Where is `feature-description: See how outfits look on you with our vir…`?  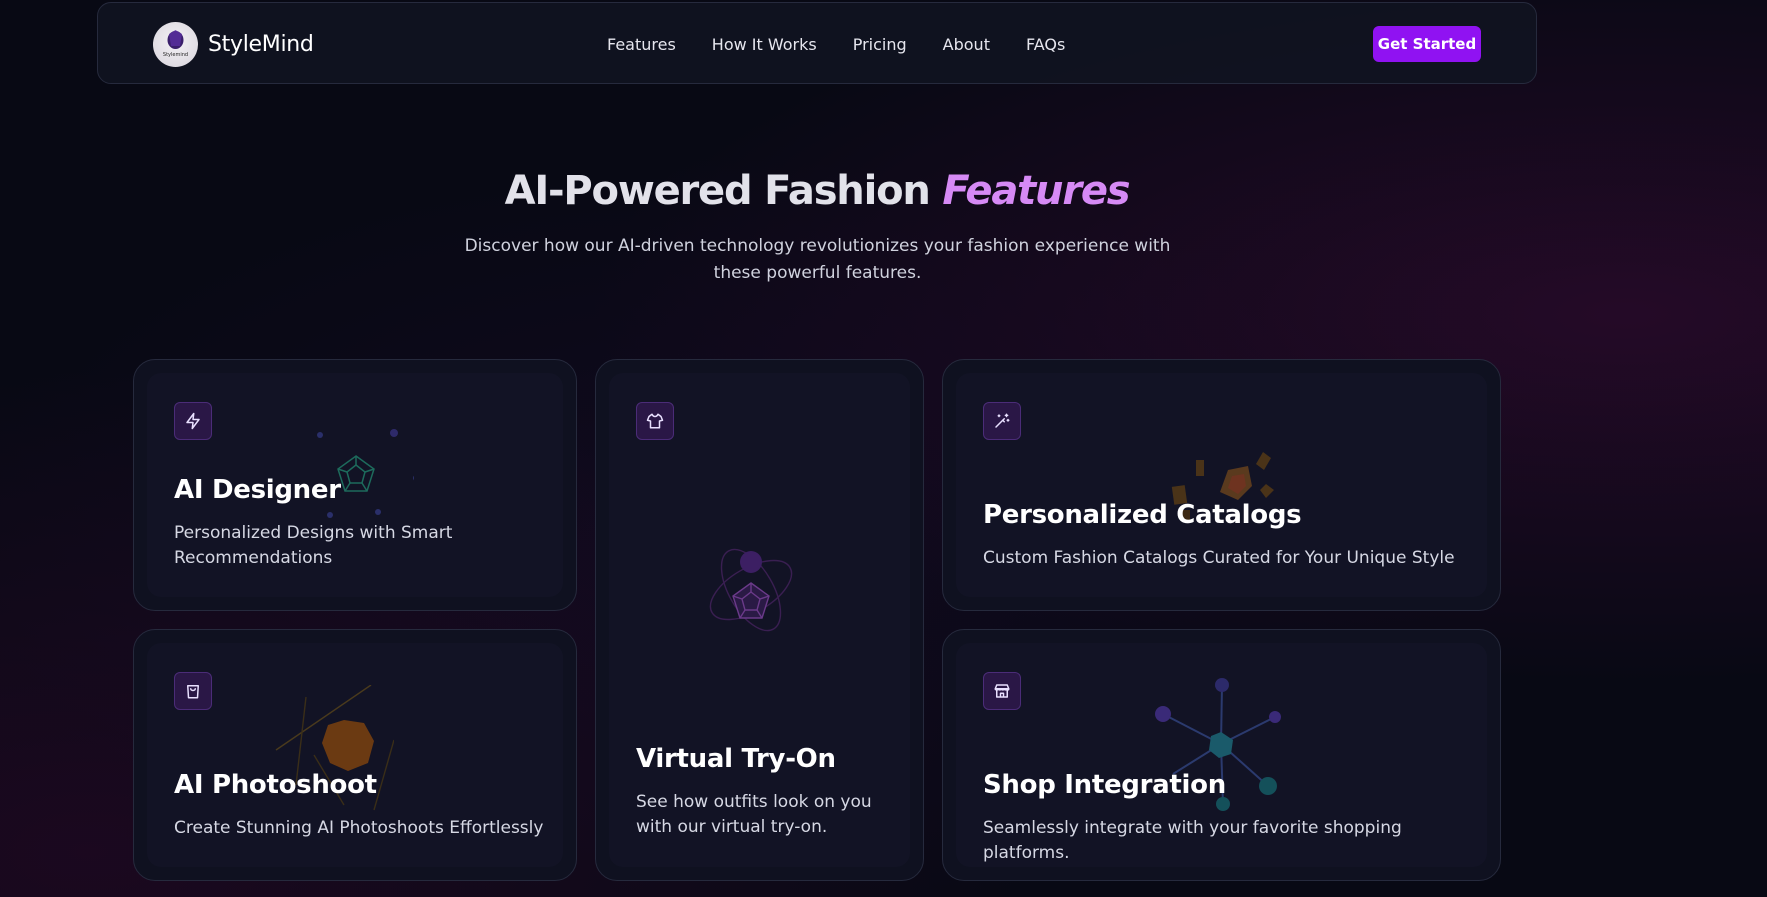
feature-description: See how outfits look on you with our vir… is located at coordinates (754, 814).